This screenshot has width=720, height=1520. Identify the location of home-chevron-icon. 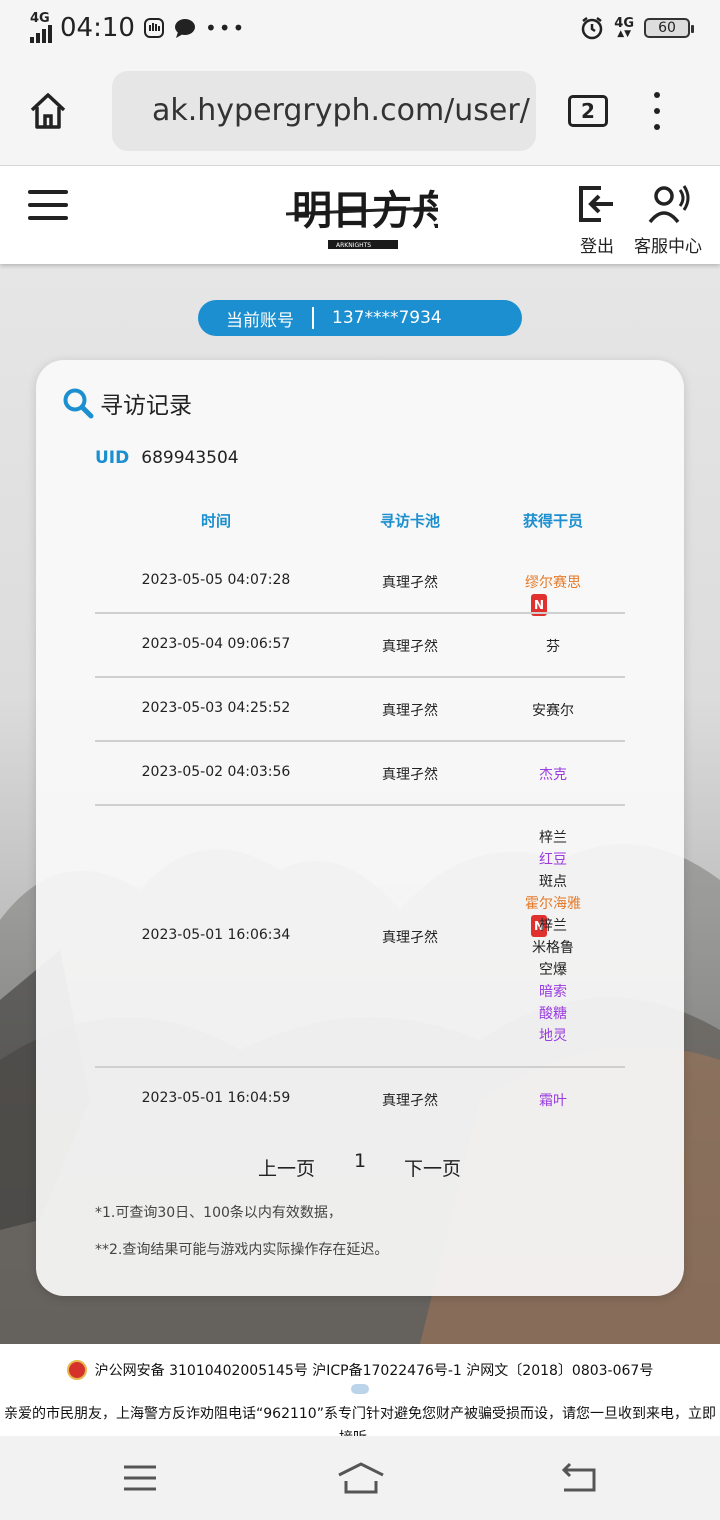
(361, 1478).